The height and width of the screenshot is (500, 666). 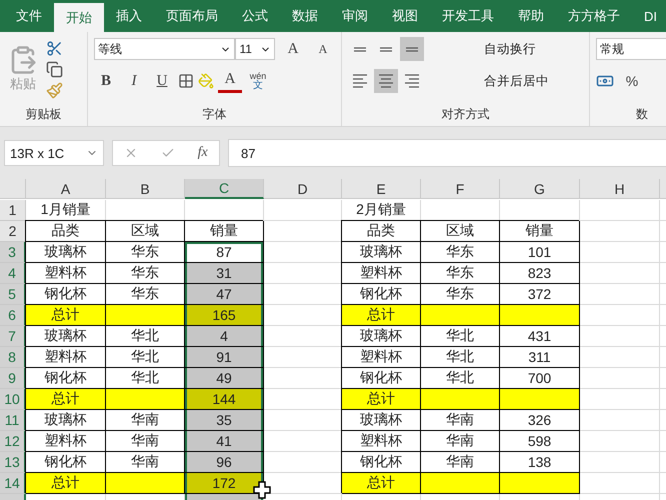 I want to click on group-label: 剪贴板, so click(x=43, y=114).